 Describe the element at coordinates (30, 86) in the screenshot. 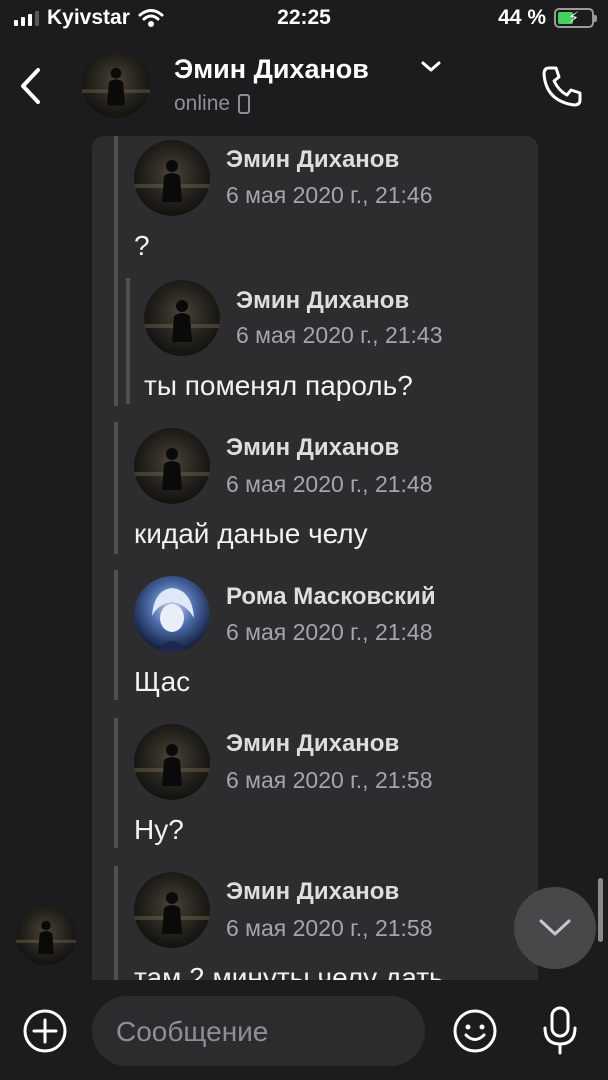

I see `back-arrow-icon` at that location.